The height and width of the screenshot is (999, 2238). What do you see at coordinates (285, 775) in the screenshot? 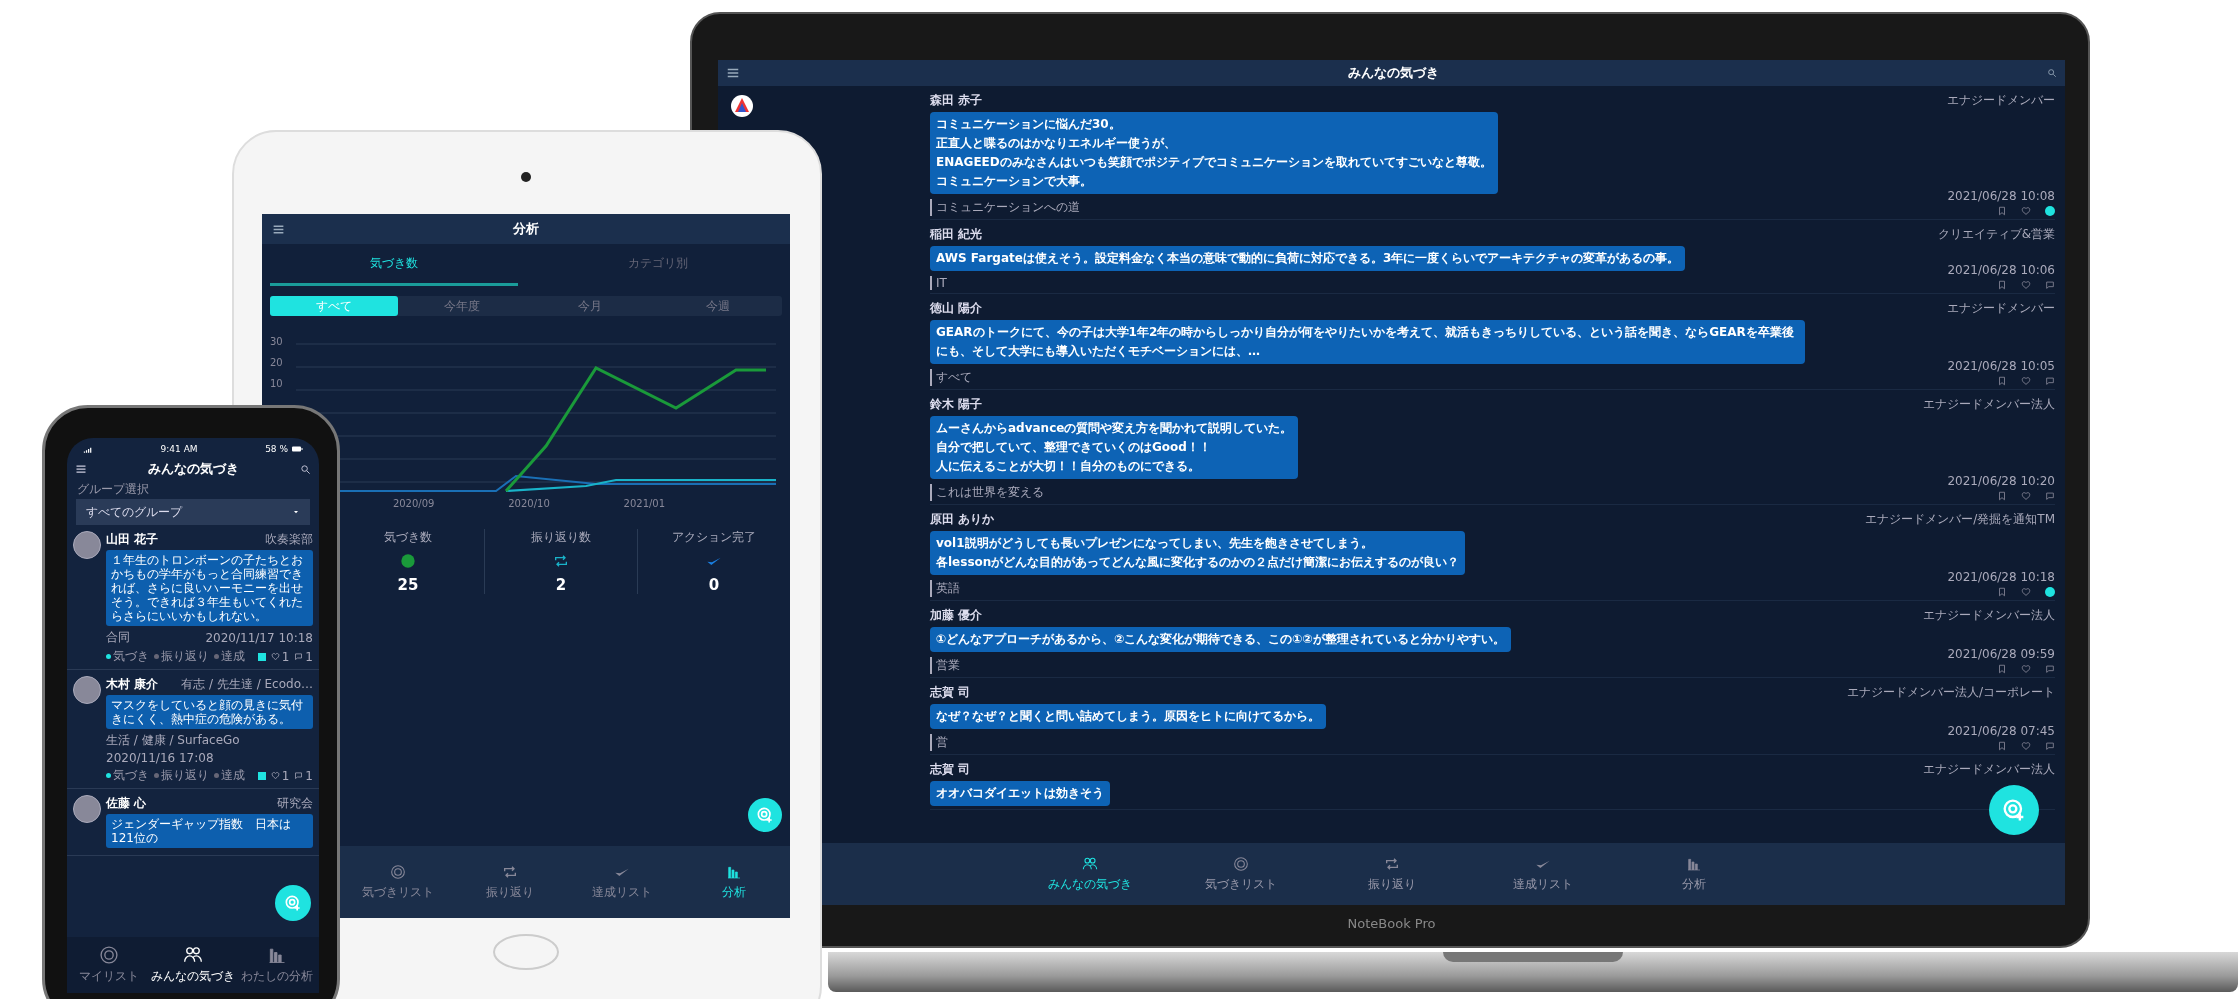
I see `like-count: 1` at bounding box center [285, 775].